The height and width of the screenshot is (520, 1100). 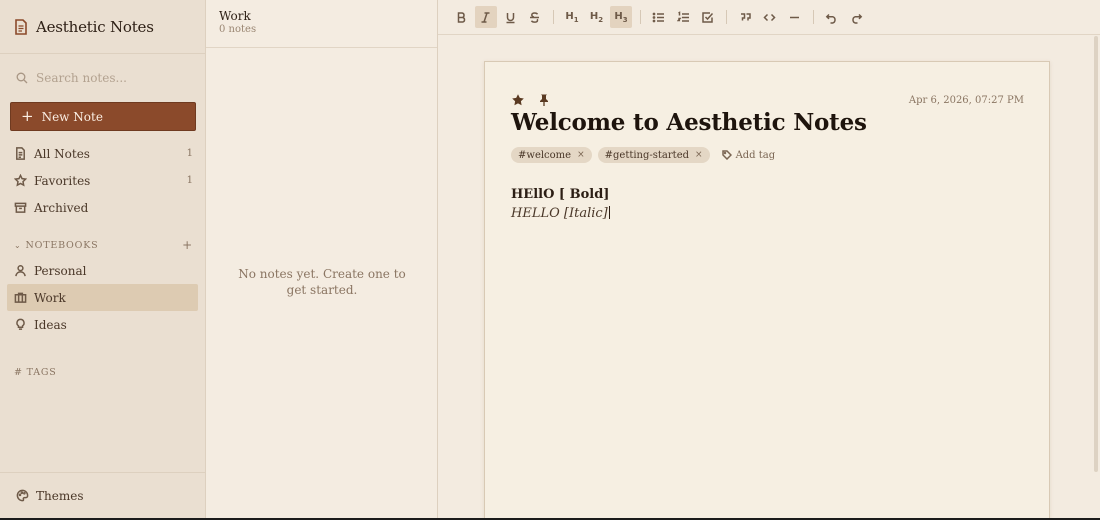 I want to click on note-body-line-bold: HEllO [ Bold], so click(x=560, y=194).